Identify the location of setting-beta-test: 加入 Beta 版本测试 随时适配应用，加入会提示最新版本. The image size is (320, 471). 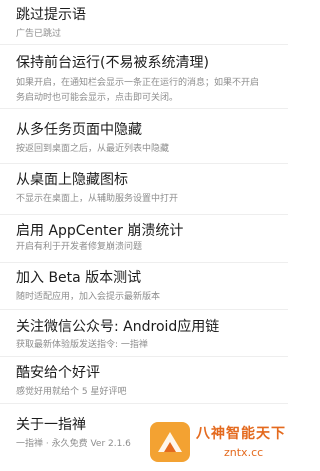
(144, 287).